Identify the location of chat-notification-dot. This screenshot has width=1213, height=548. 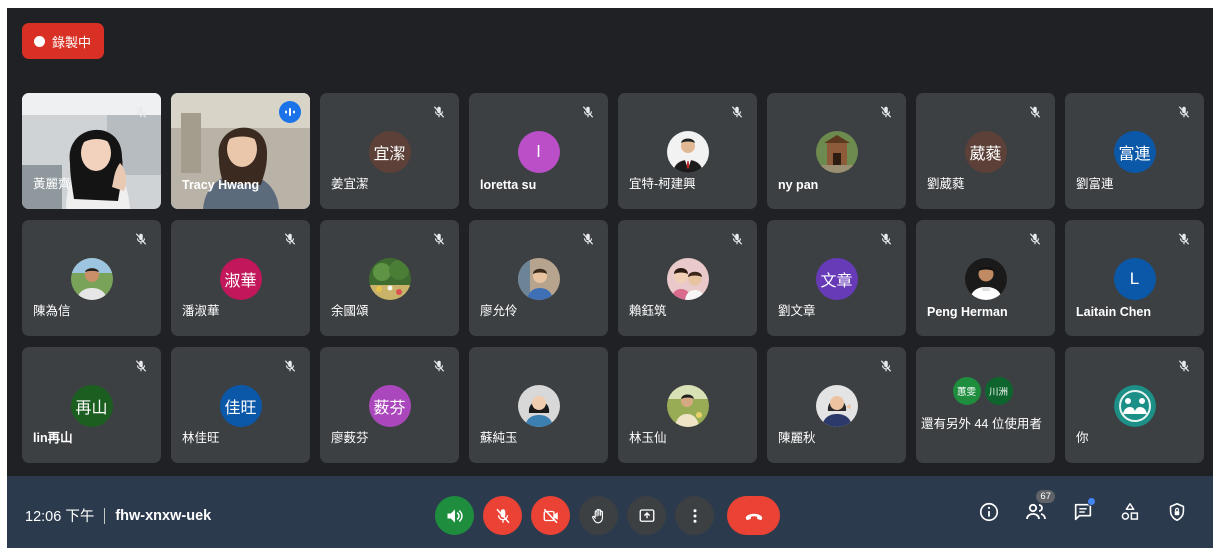
(1091, 501).